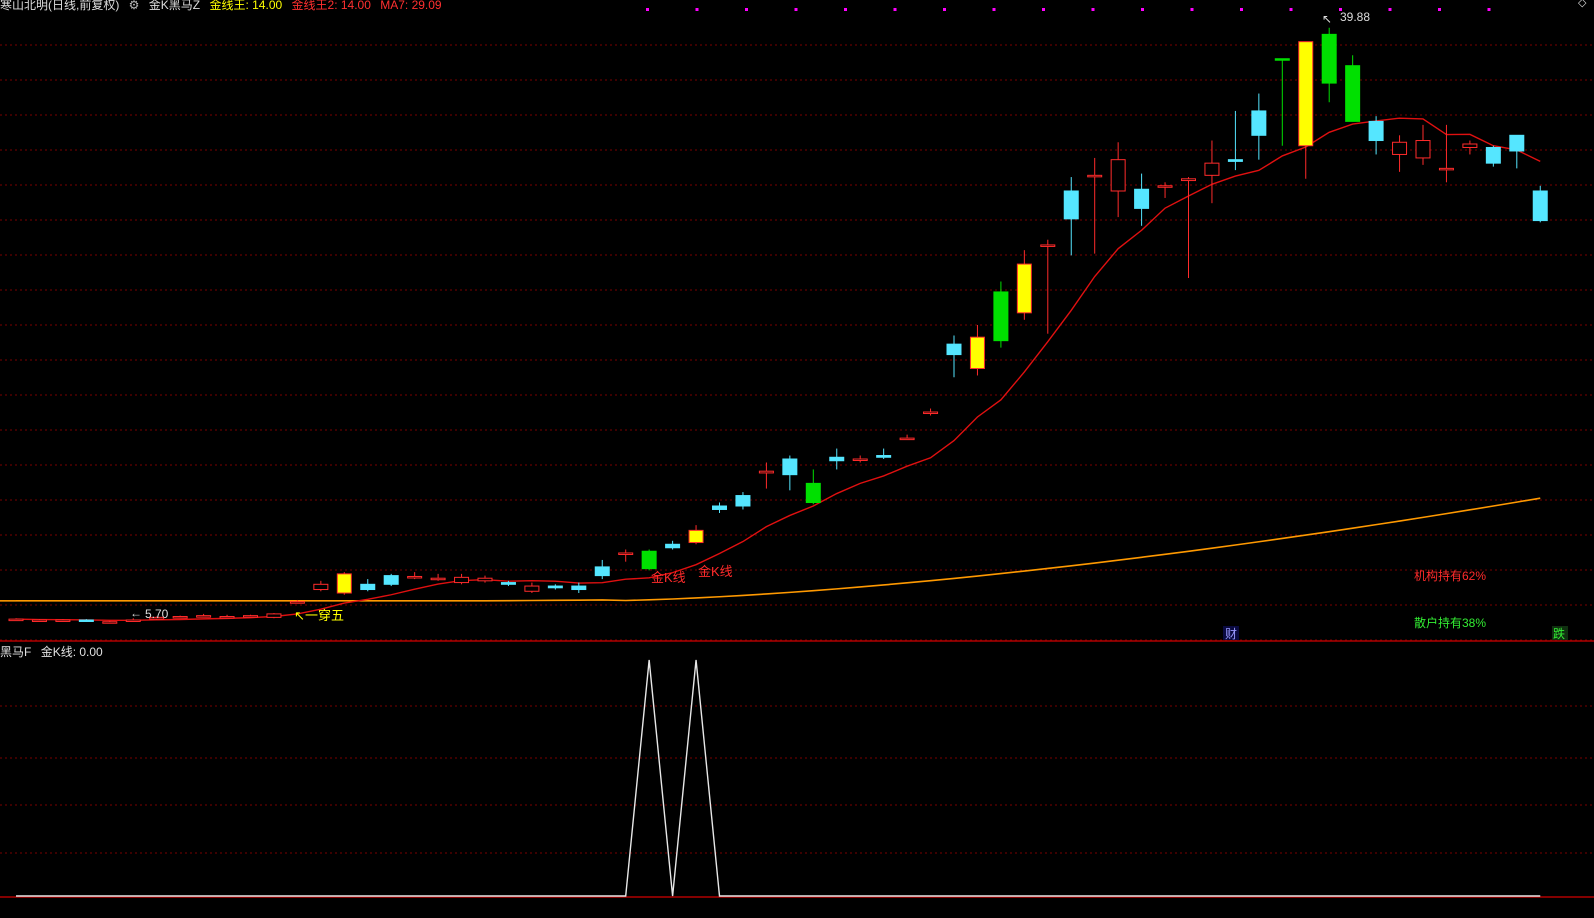 This screenshot has width=1594, height=918. What do you see at coordinates (1231, 634) in the screenshot?
I see `finance-label: 财` at bounding box center [1231, 634].